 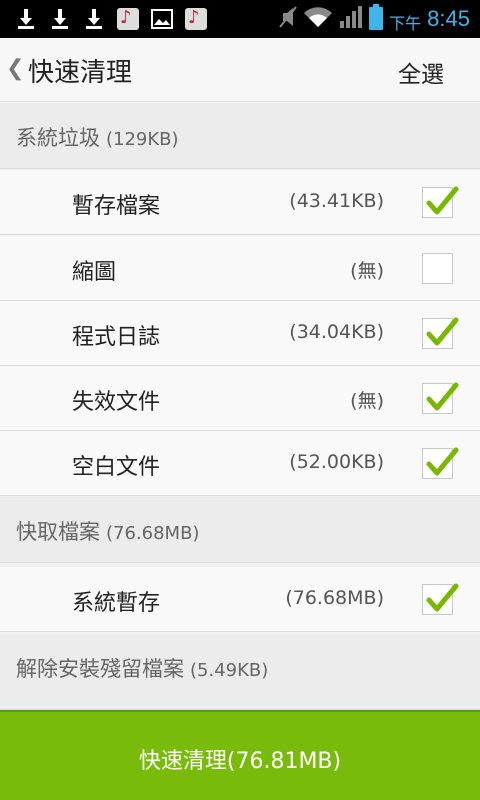 I want to click on app-header: ❮ 快速清理 全選, so click(x=240, y=70).